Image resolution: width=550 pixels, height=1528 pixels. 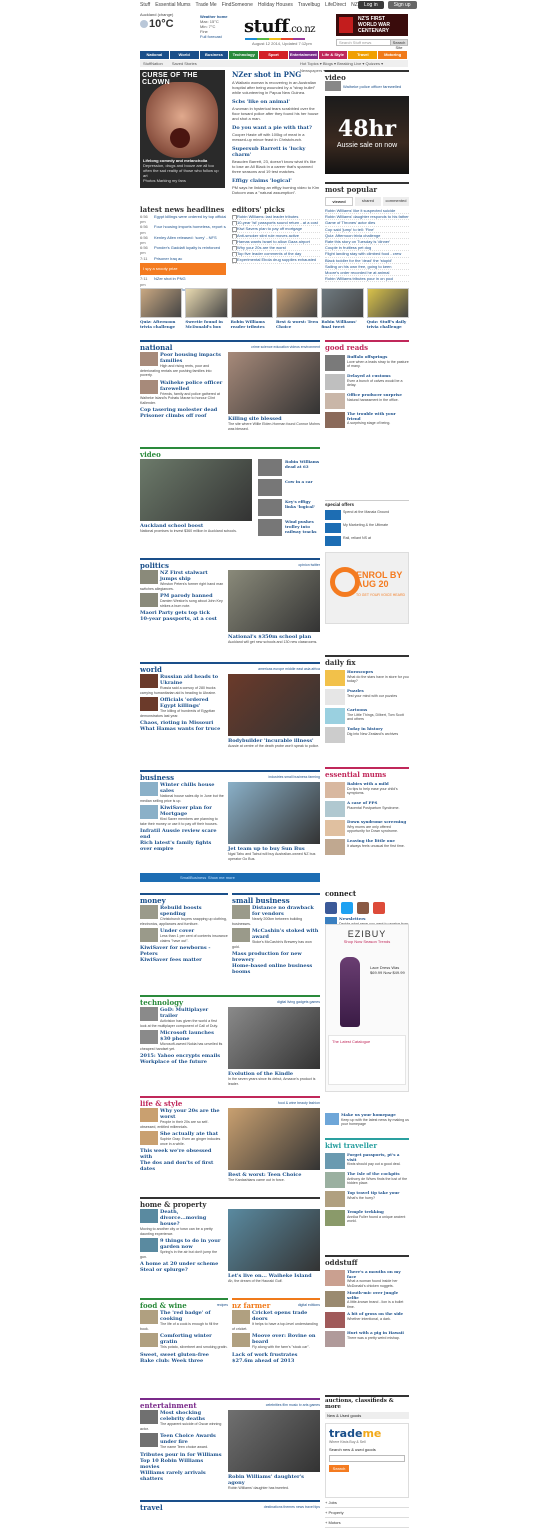 What do you see at coordinates (378, 416) in the screenshot?
I see `item-headline: The trouble with your friend` at bounding box center [378, 416].